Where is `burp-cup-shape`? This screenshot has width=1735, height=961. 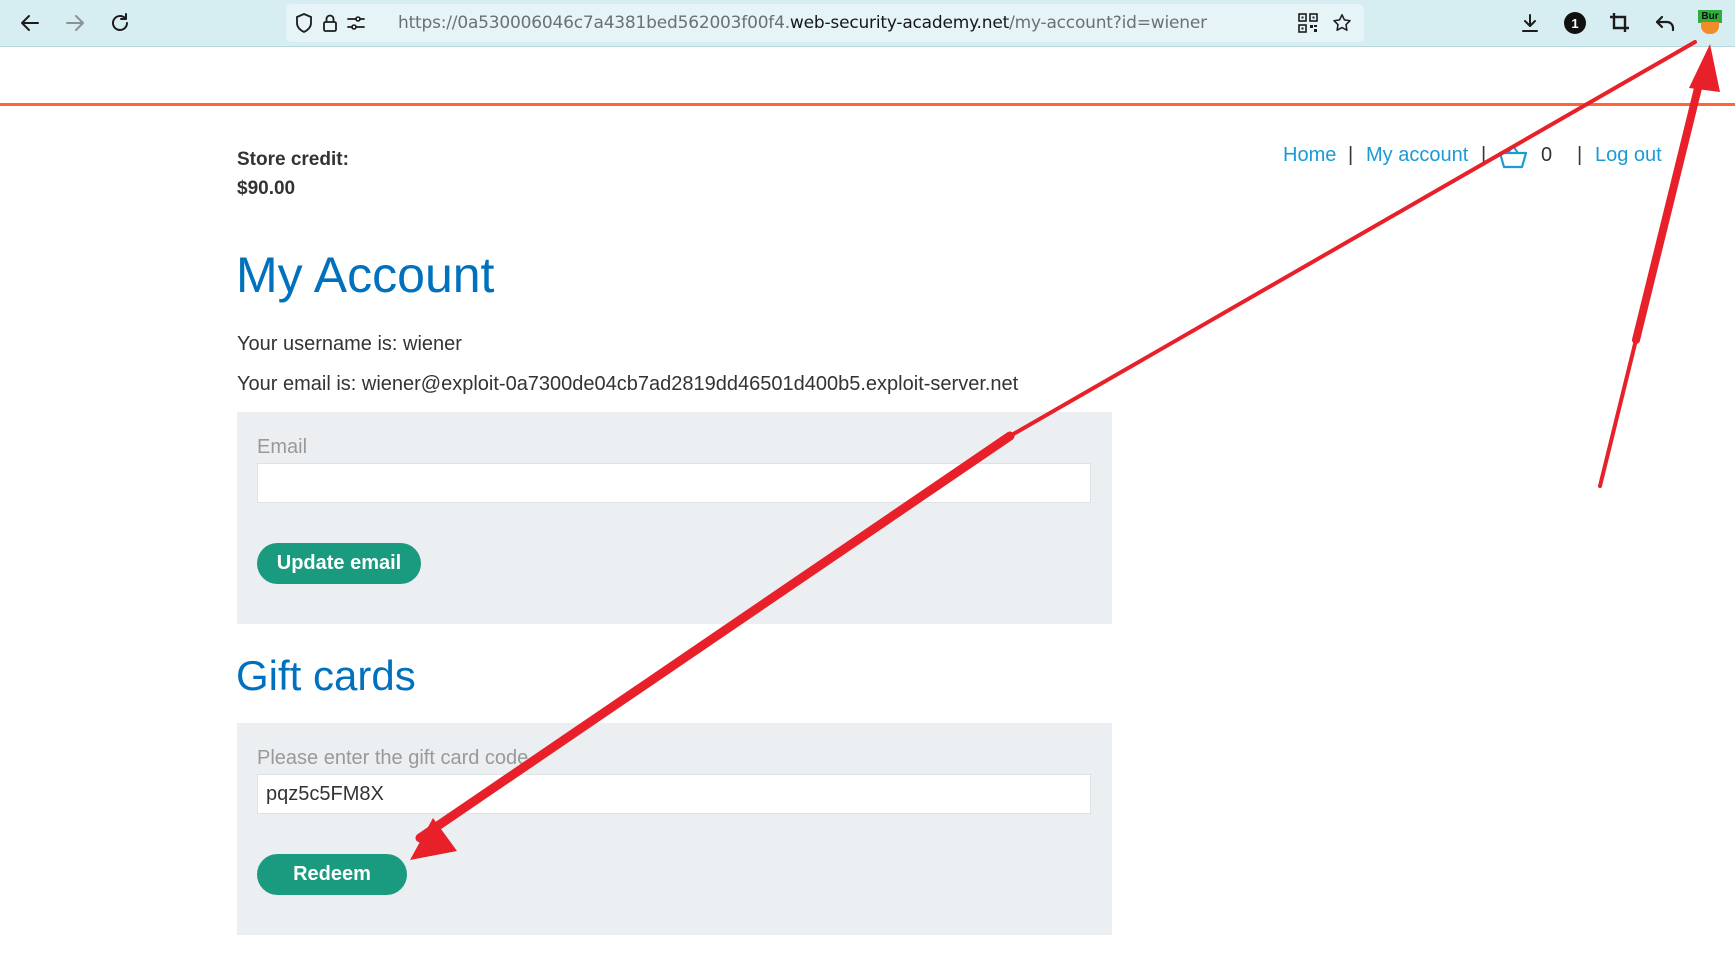
burp-cup-shape is located at coordinates (1710, 28).